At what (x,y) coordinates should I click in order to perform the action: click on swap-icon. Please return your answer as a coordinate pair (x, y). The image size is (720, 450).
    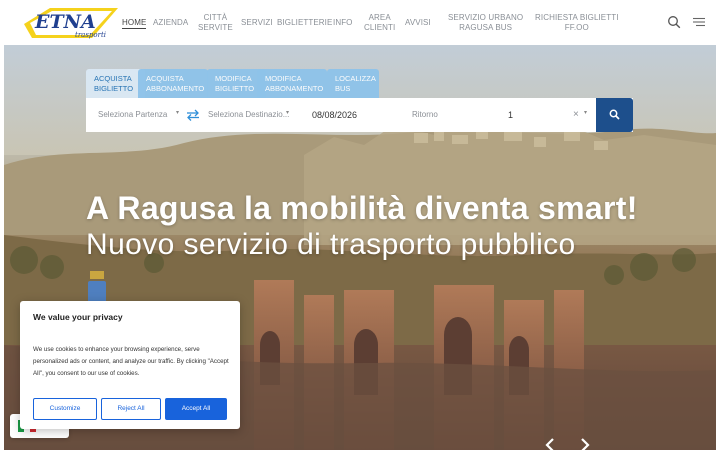
    Looking at the image, I should click on (193, 115).